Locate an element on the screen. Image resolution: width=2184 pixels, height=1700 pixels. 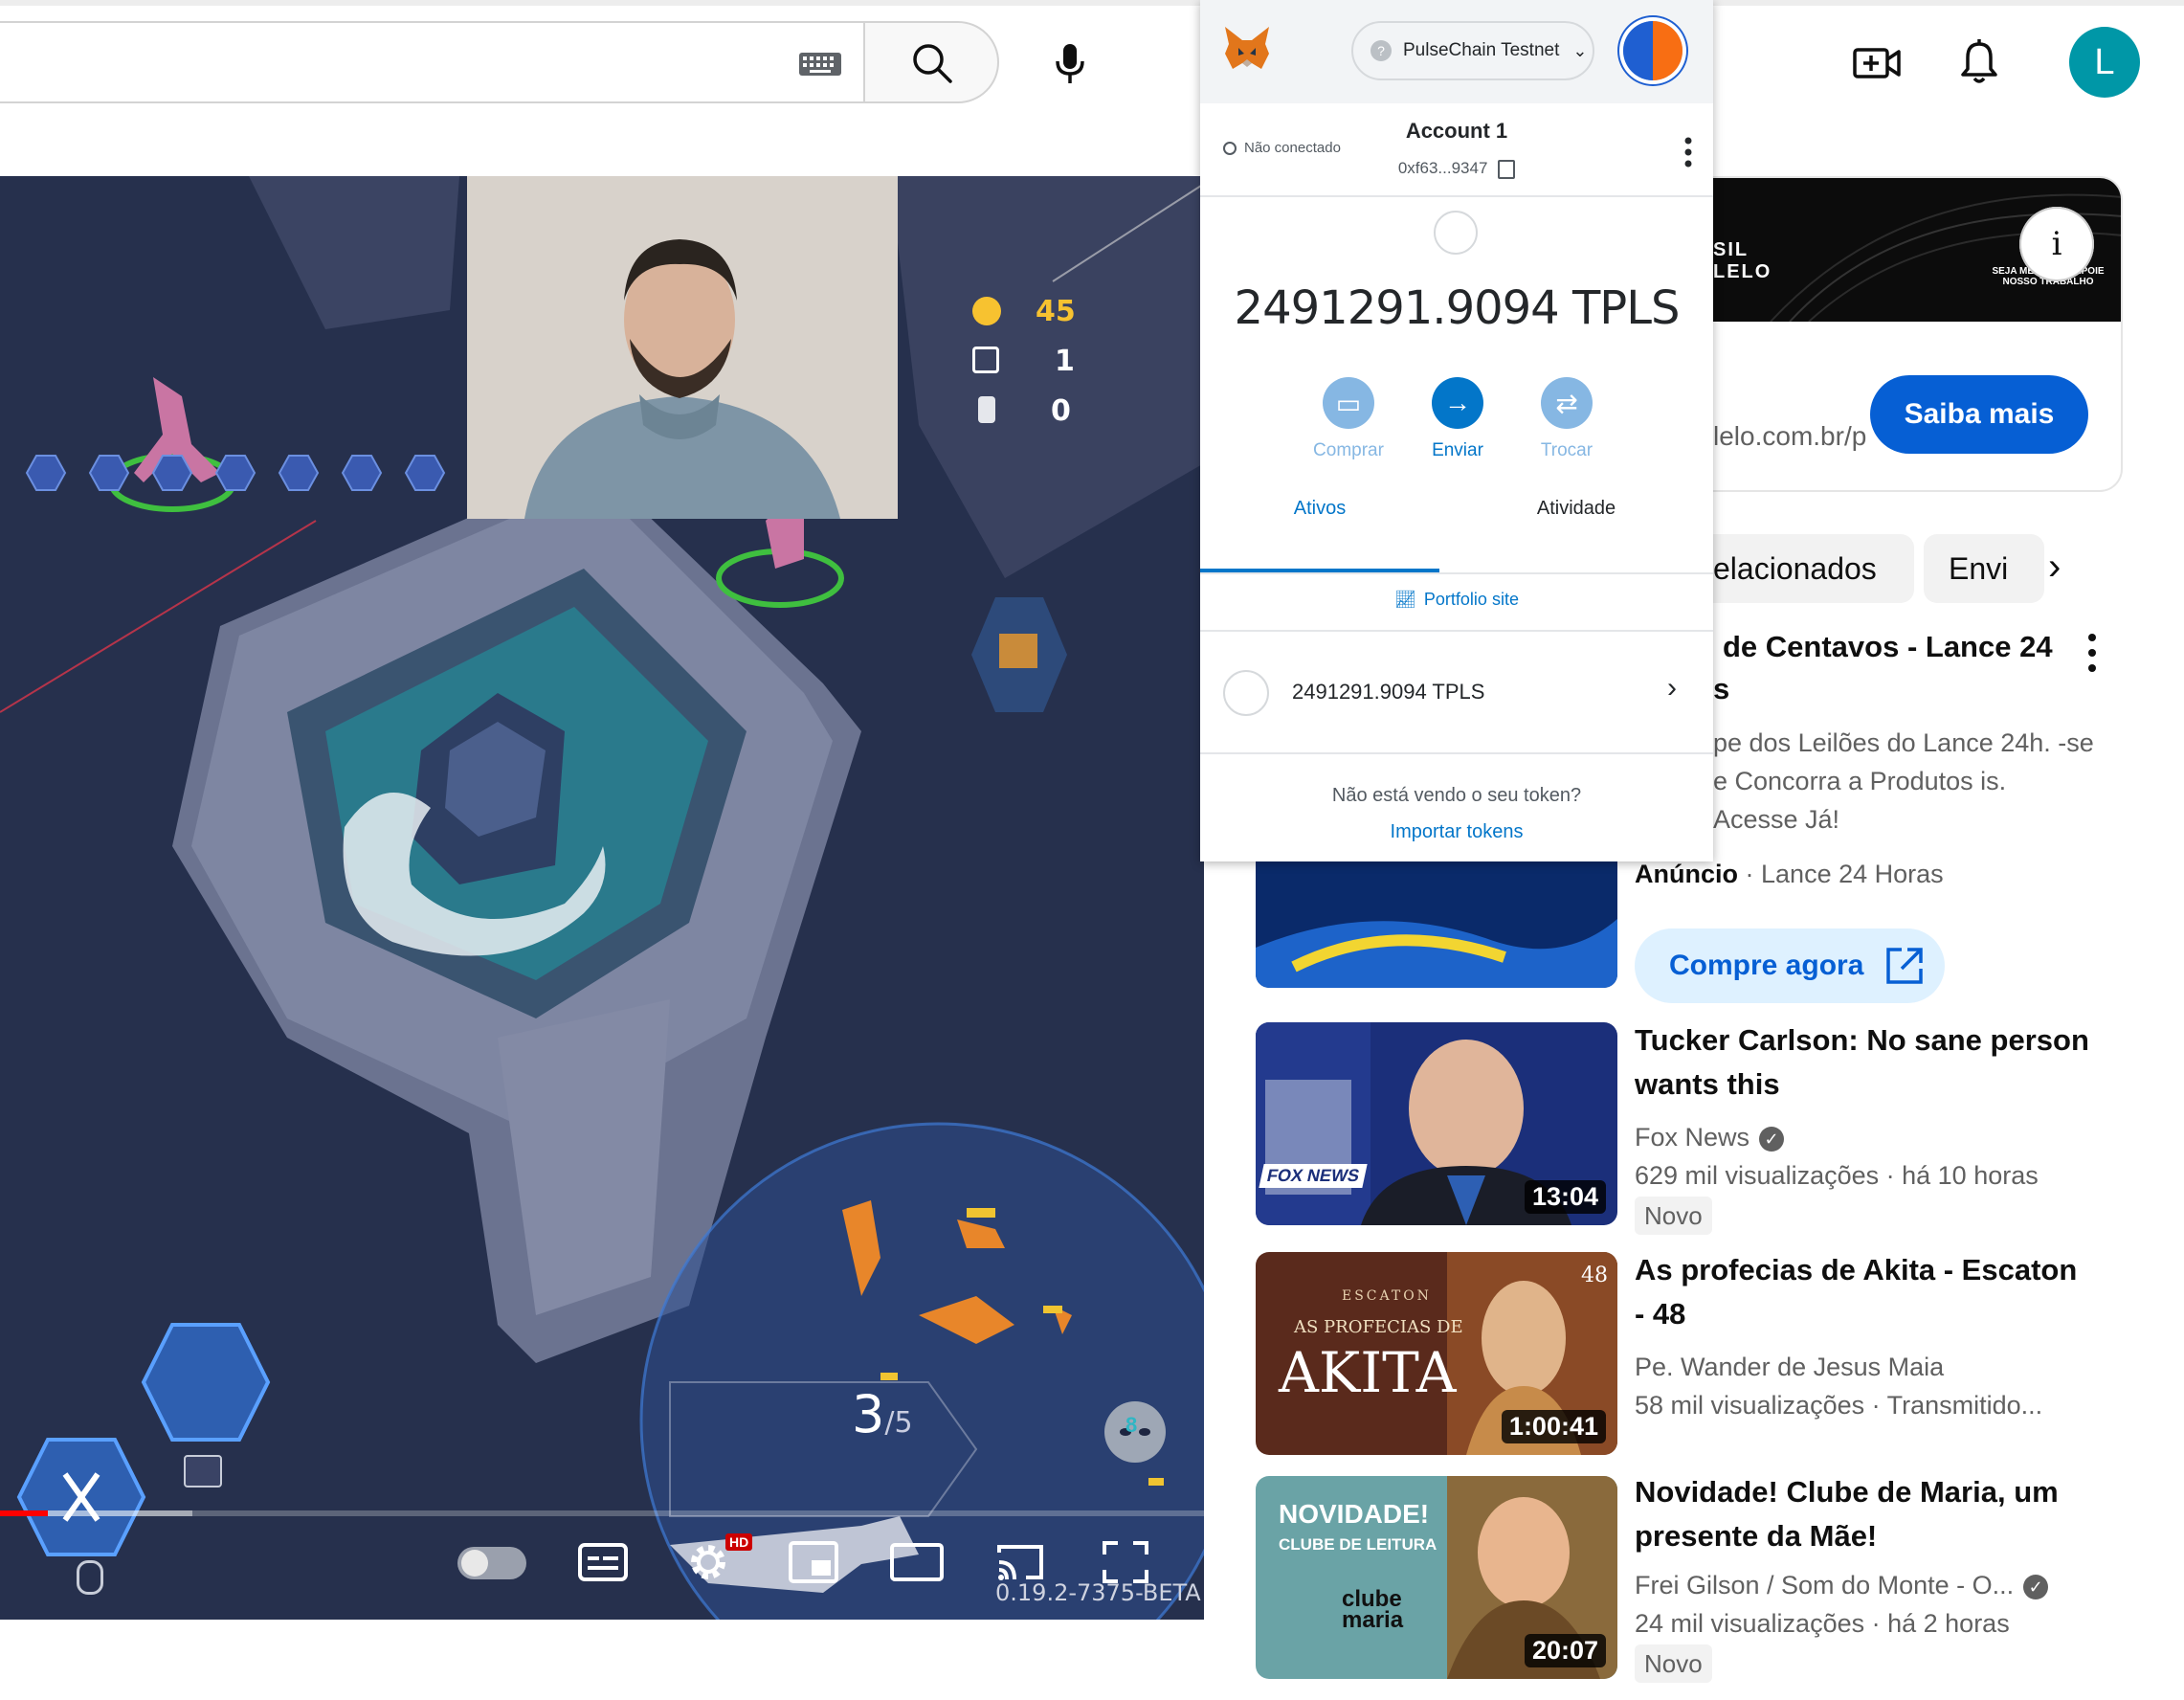
arrow-right-icon: → is located at coordinates (1458, 403).